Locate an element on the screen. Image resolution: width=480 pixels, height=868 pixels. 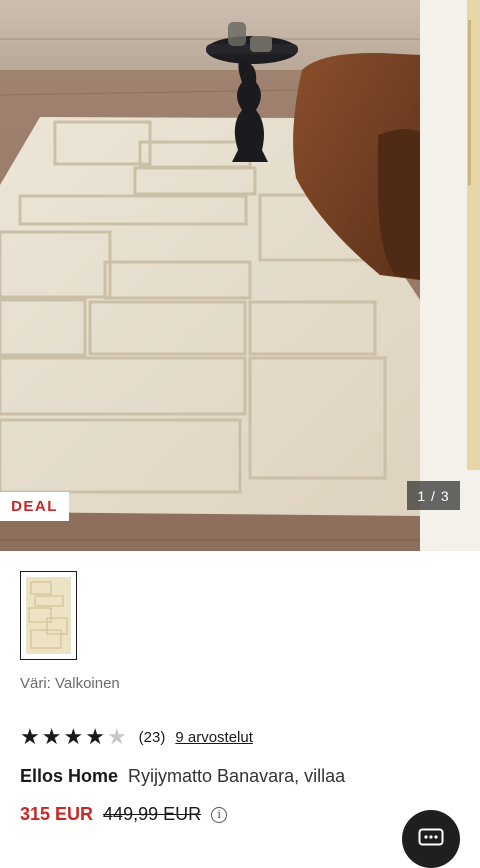
rating-stars: ★ ★ ★ ★ ★ is located at coordinates (73, 737).